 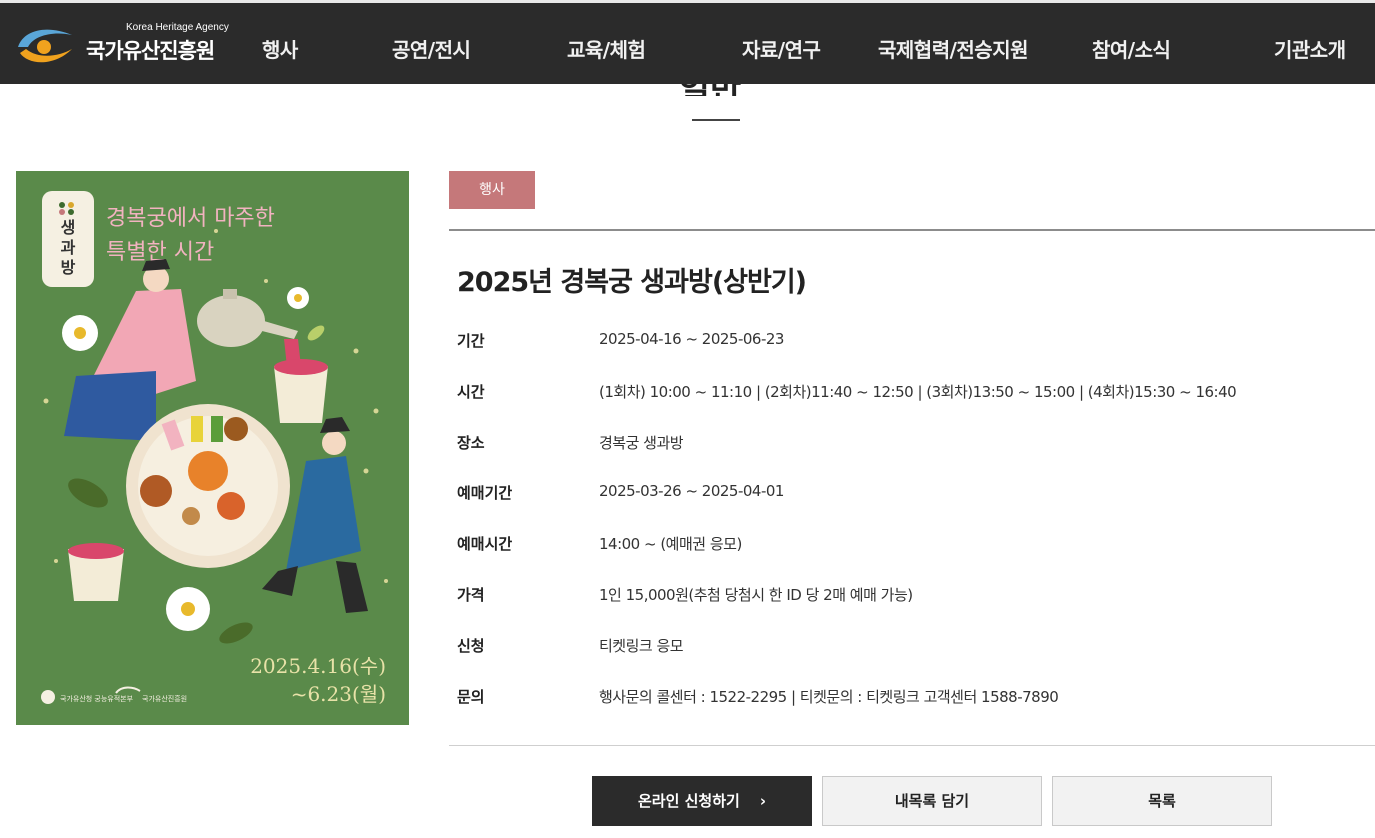 What do you see at coordinates (912, 230) in the screenshot?
I see `details-top-divider` at bounding box center [912, 230].